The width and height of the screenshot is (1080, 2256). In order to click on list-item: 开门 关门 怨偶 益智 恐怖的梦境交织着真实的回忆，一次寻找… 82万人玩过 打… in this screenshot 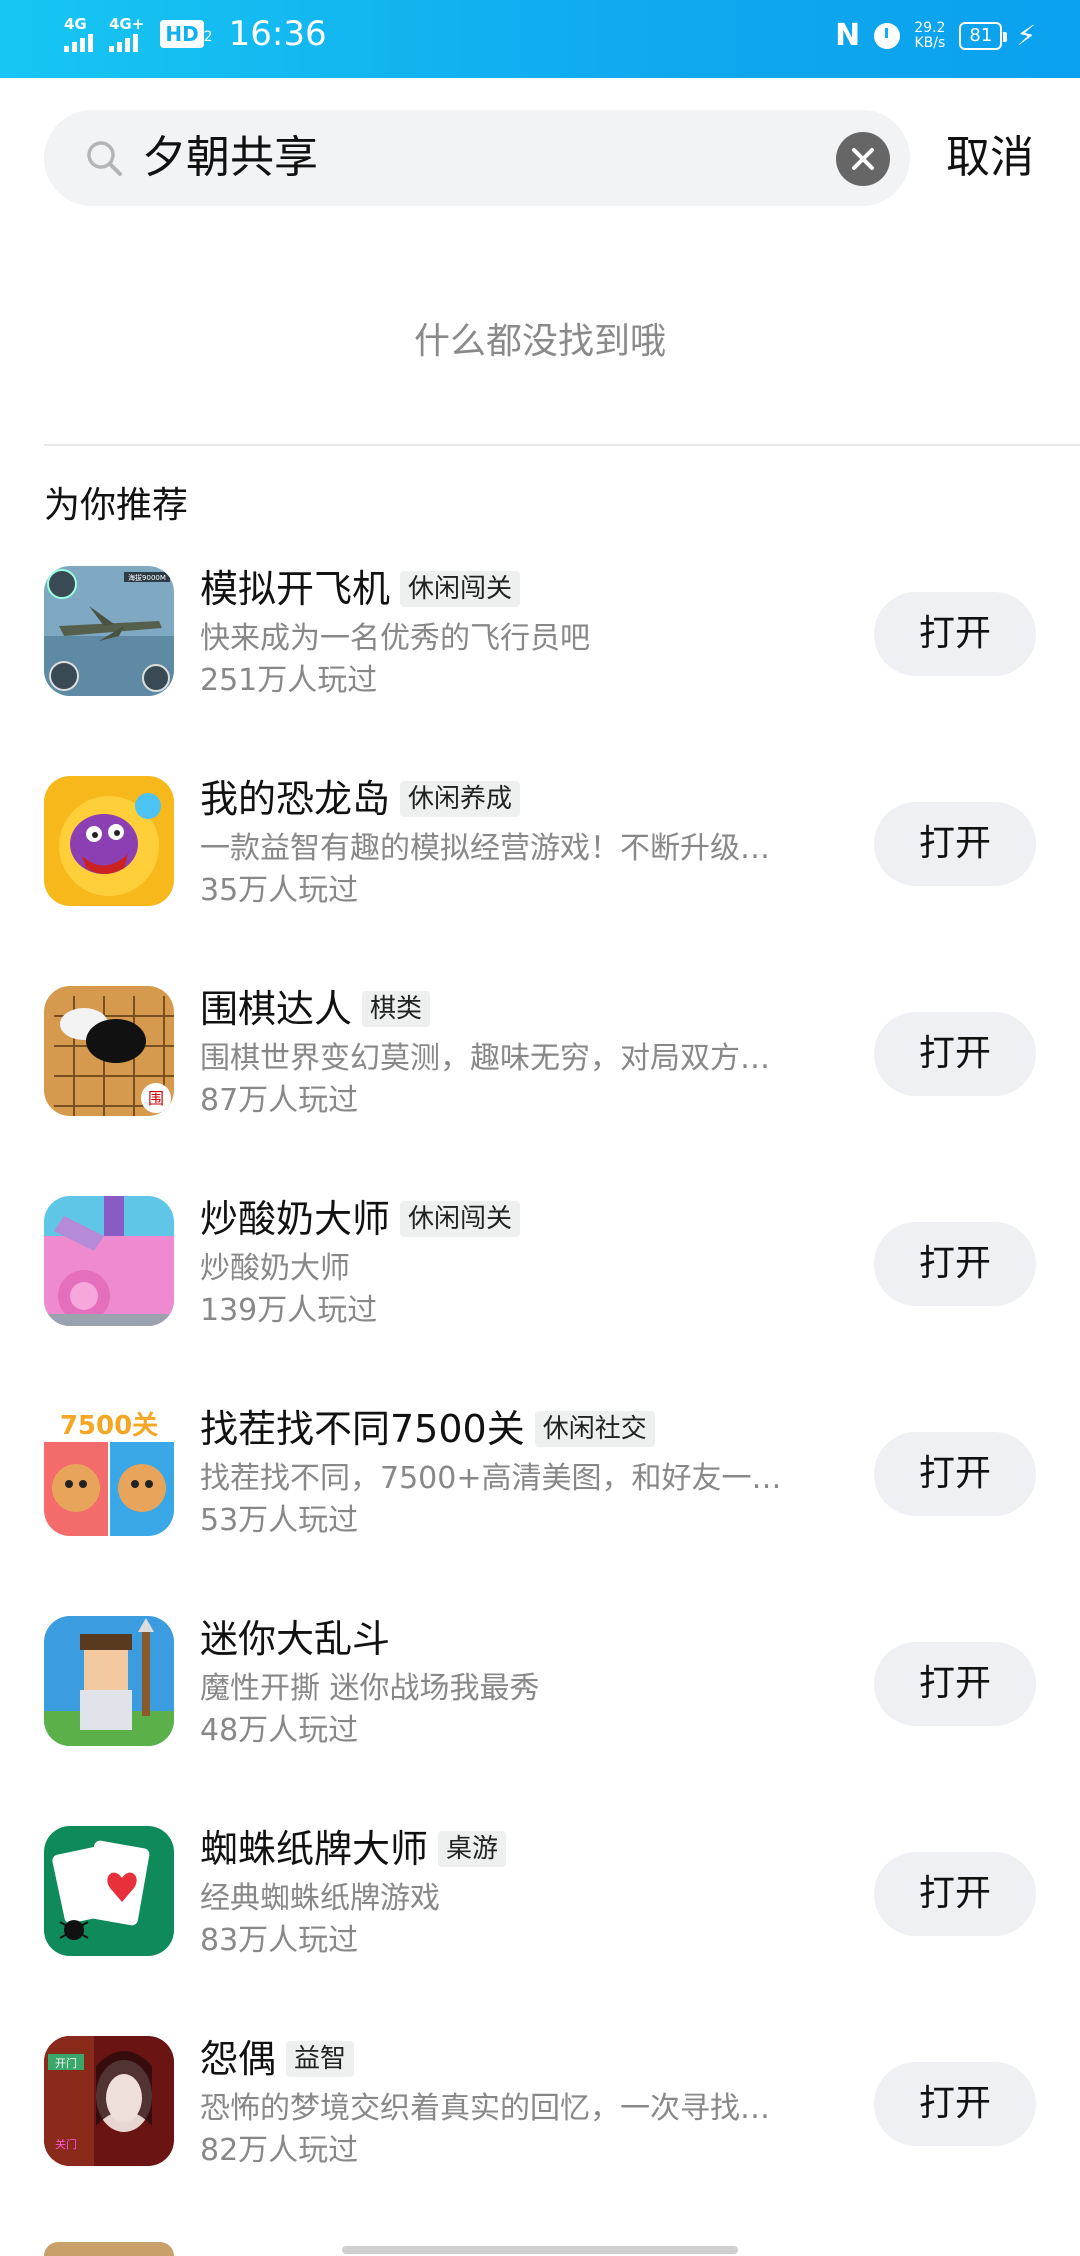, I will do `click(540, 2141)`.